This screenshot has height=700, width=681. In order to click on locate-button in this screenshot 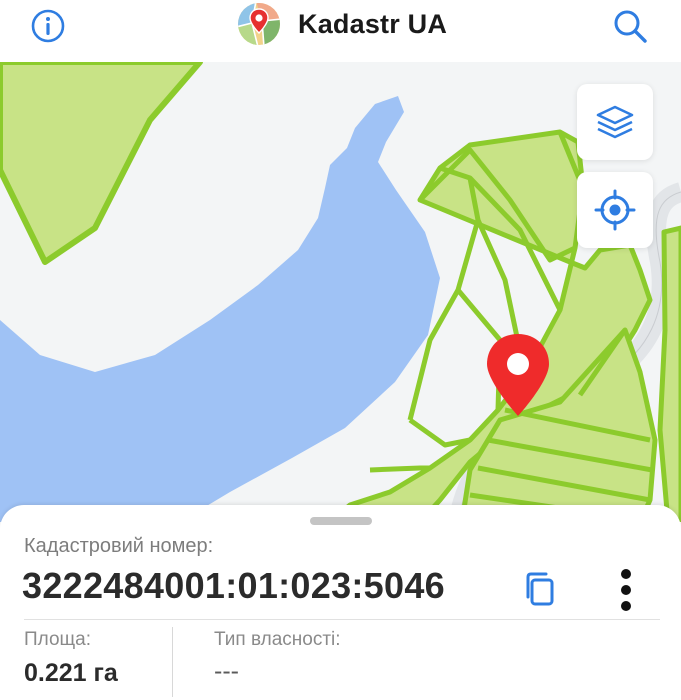, I will do `click(615, 210)`.